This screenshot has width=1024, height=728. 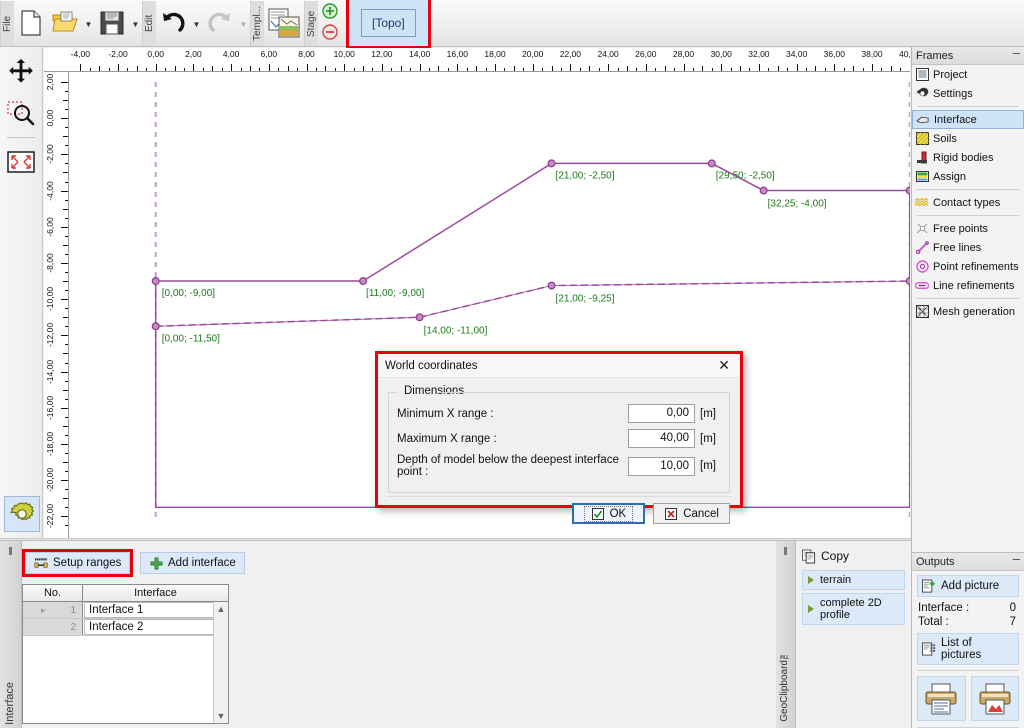 What do you see at coordinates (173, 23) in the screenshot?
I see `undo-button` at bounding box center [173, 23].